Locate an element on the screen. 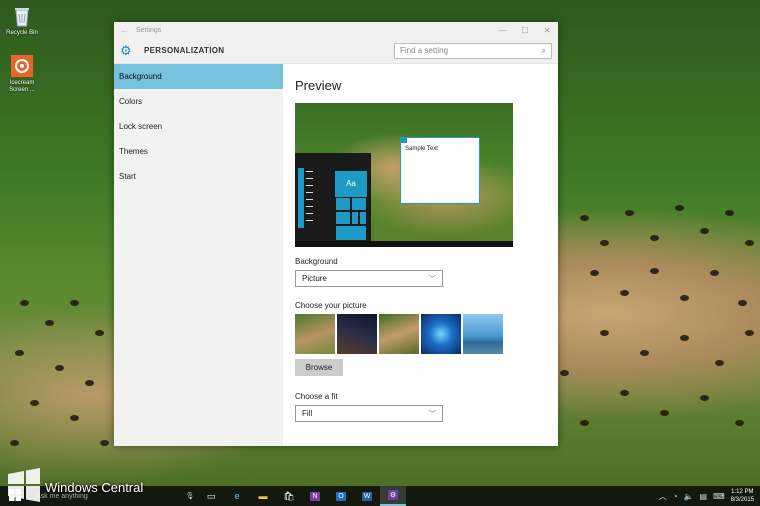 This screenshot has height=506, width=760. onenote-icon: N is located at coordinates (315, 496).